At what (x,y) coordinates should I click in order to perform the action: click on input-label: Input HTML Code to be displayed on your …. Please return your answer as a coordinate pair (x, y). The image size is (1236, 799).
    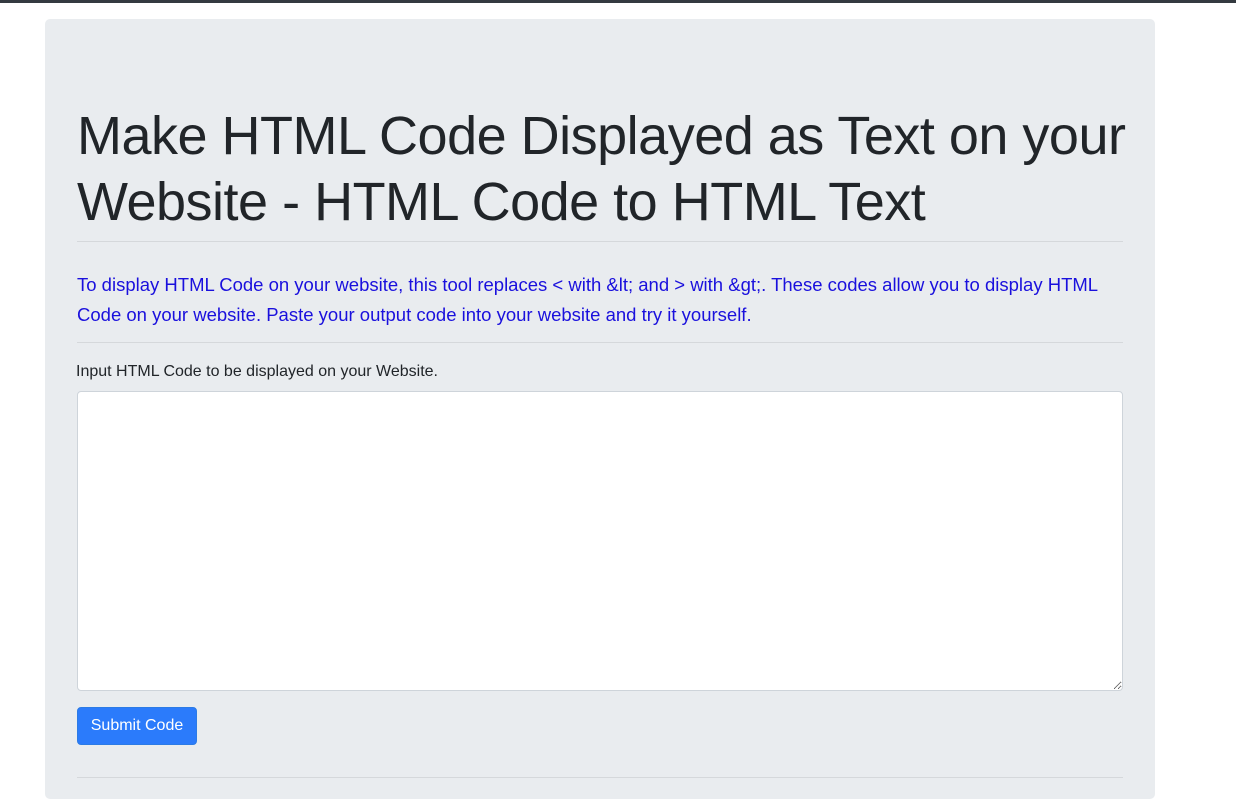
    Looking at the image, I should click on (257, 371).